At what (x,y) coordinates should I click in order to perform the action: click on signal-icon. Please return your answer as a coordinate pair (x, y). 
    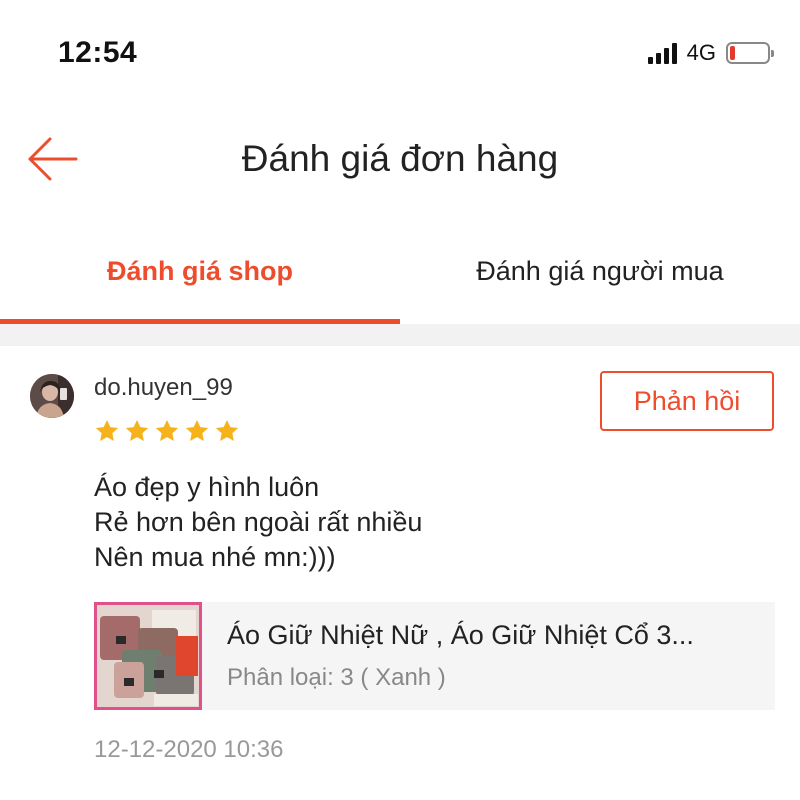
    Looking at the image, I should click on (662, 53).